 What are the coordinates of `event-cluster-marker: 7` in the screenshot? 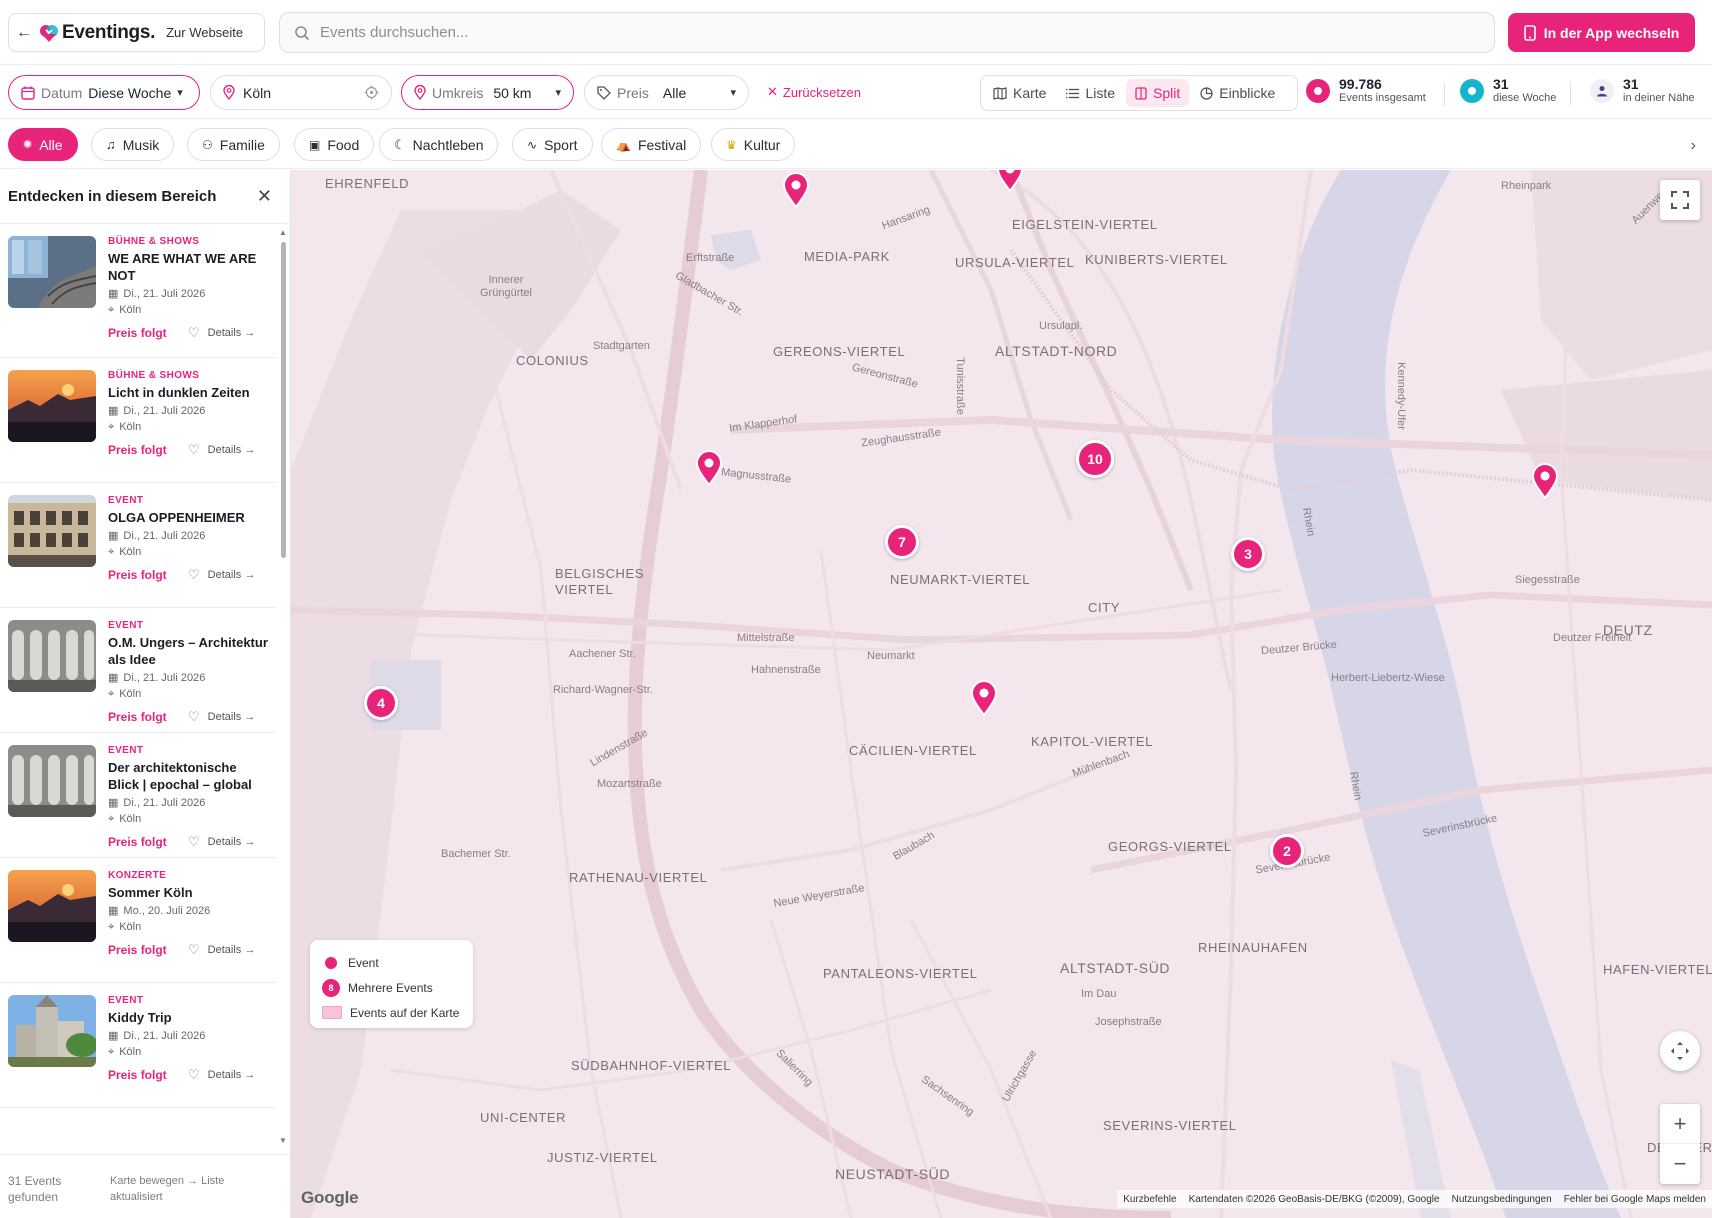 It's located at (902, 542).